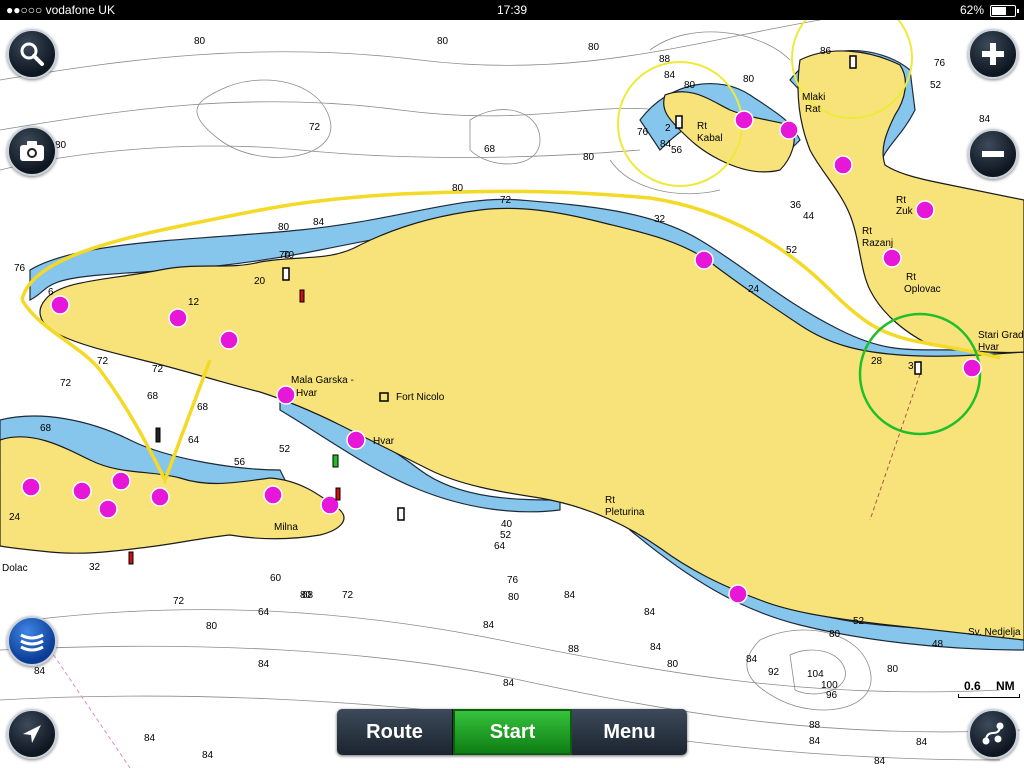 This screenshot has height=768, width=1024. What do you see at coordinates (512, 10) in the screenshot?
I see `status-bar: ●●○○○ vodafone UK 17:39 62%` at bounding box center [512, 10].